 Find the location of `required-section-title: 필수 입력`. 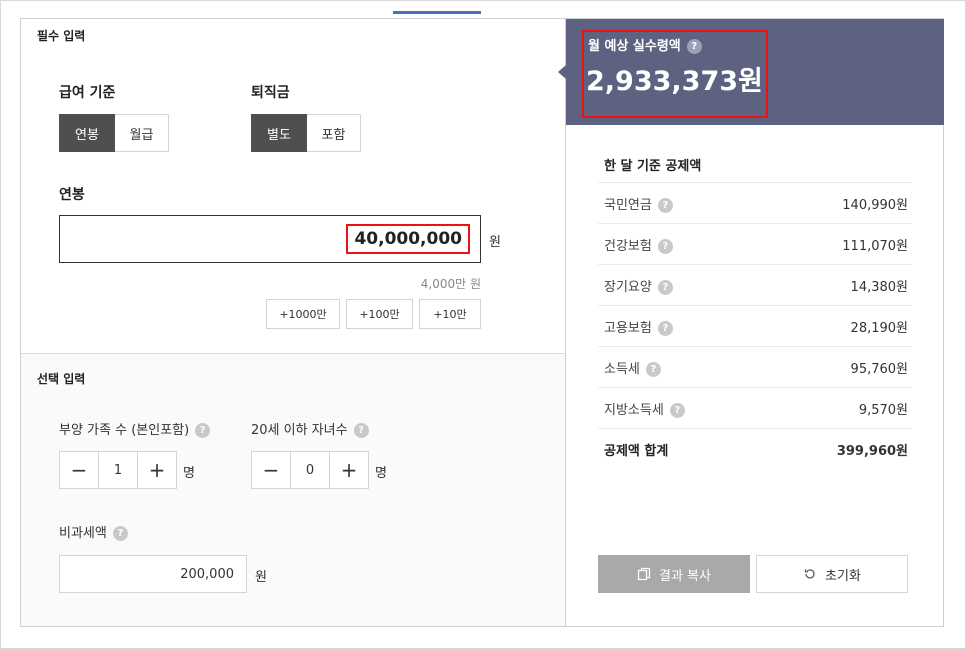

required-section-title: 필수 입력 is located at coordinates (61, 36).